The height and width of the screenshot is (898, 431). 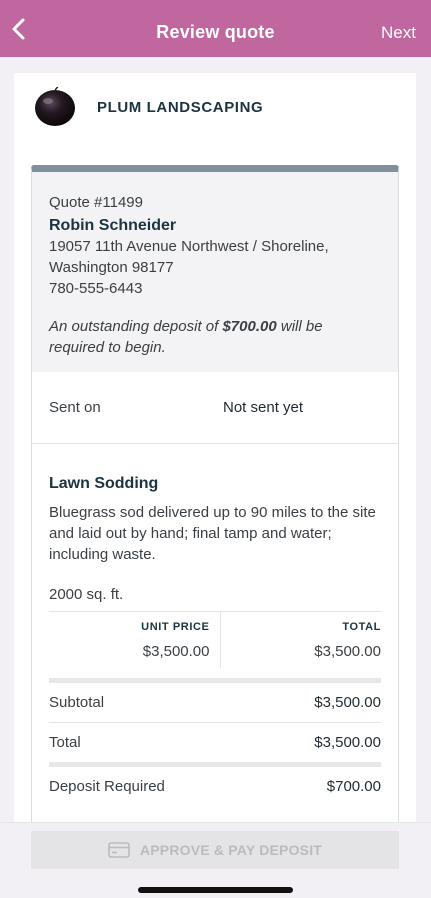 I want to click on deposit-value: $700.00, so click(x=353, y=786).